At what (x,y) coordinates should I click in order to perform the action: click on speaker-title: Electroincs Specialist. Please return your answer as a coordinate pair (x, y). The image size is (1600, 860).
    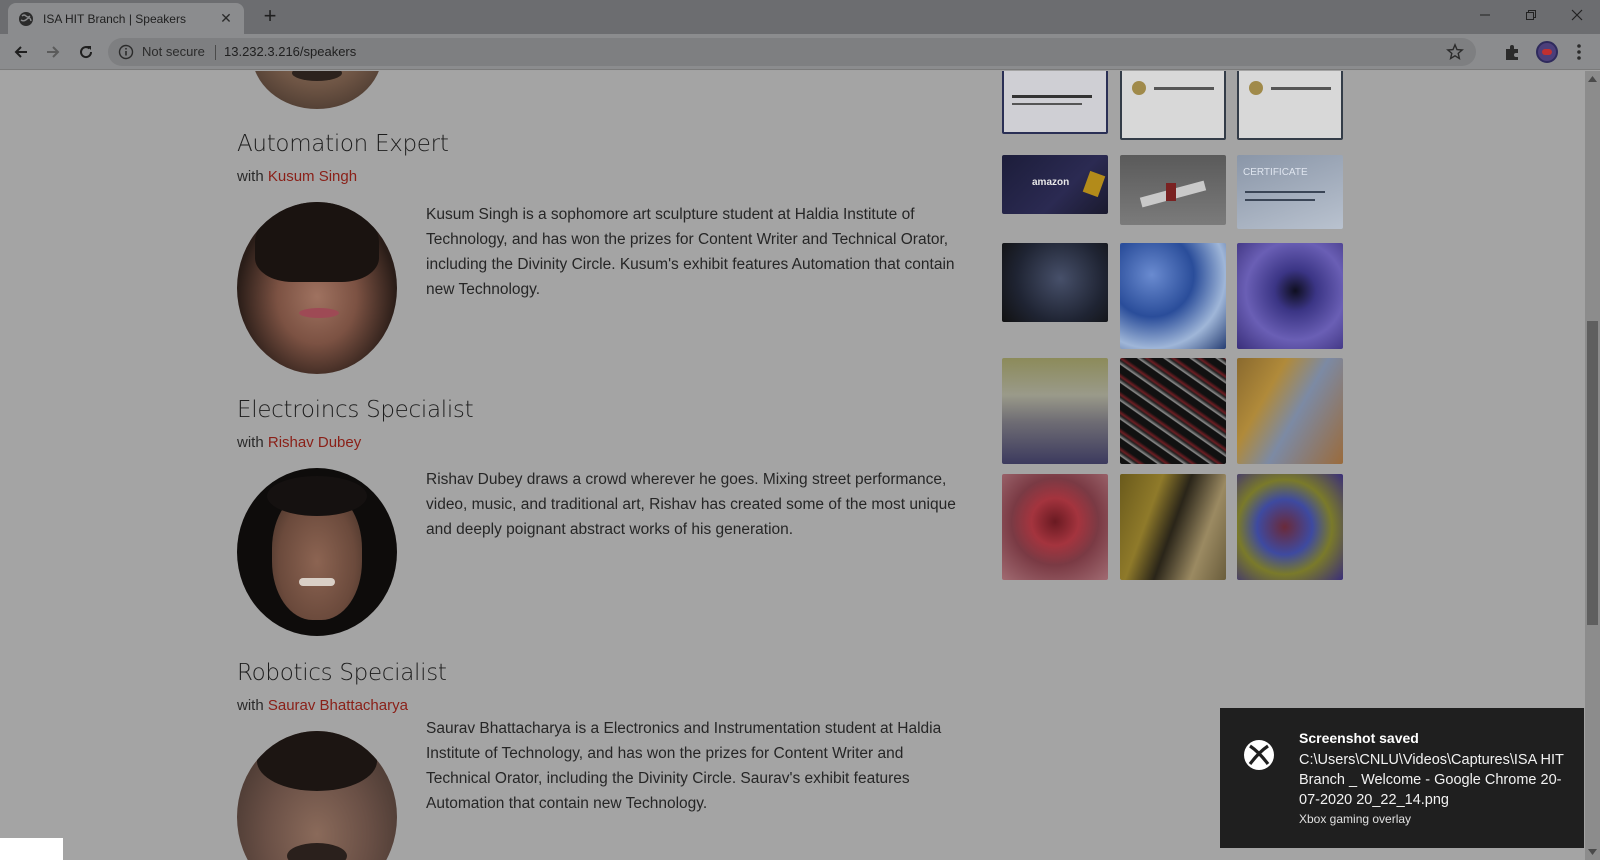
    Looking at the image, I should click on (355, 410).